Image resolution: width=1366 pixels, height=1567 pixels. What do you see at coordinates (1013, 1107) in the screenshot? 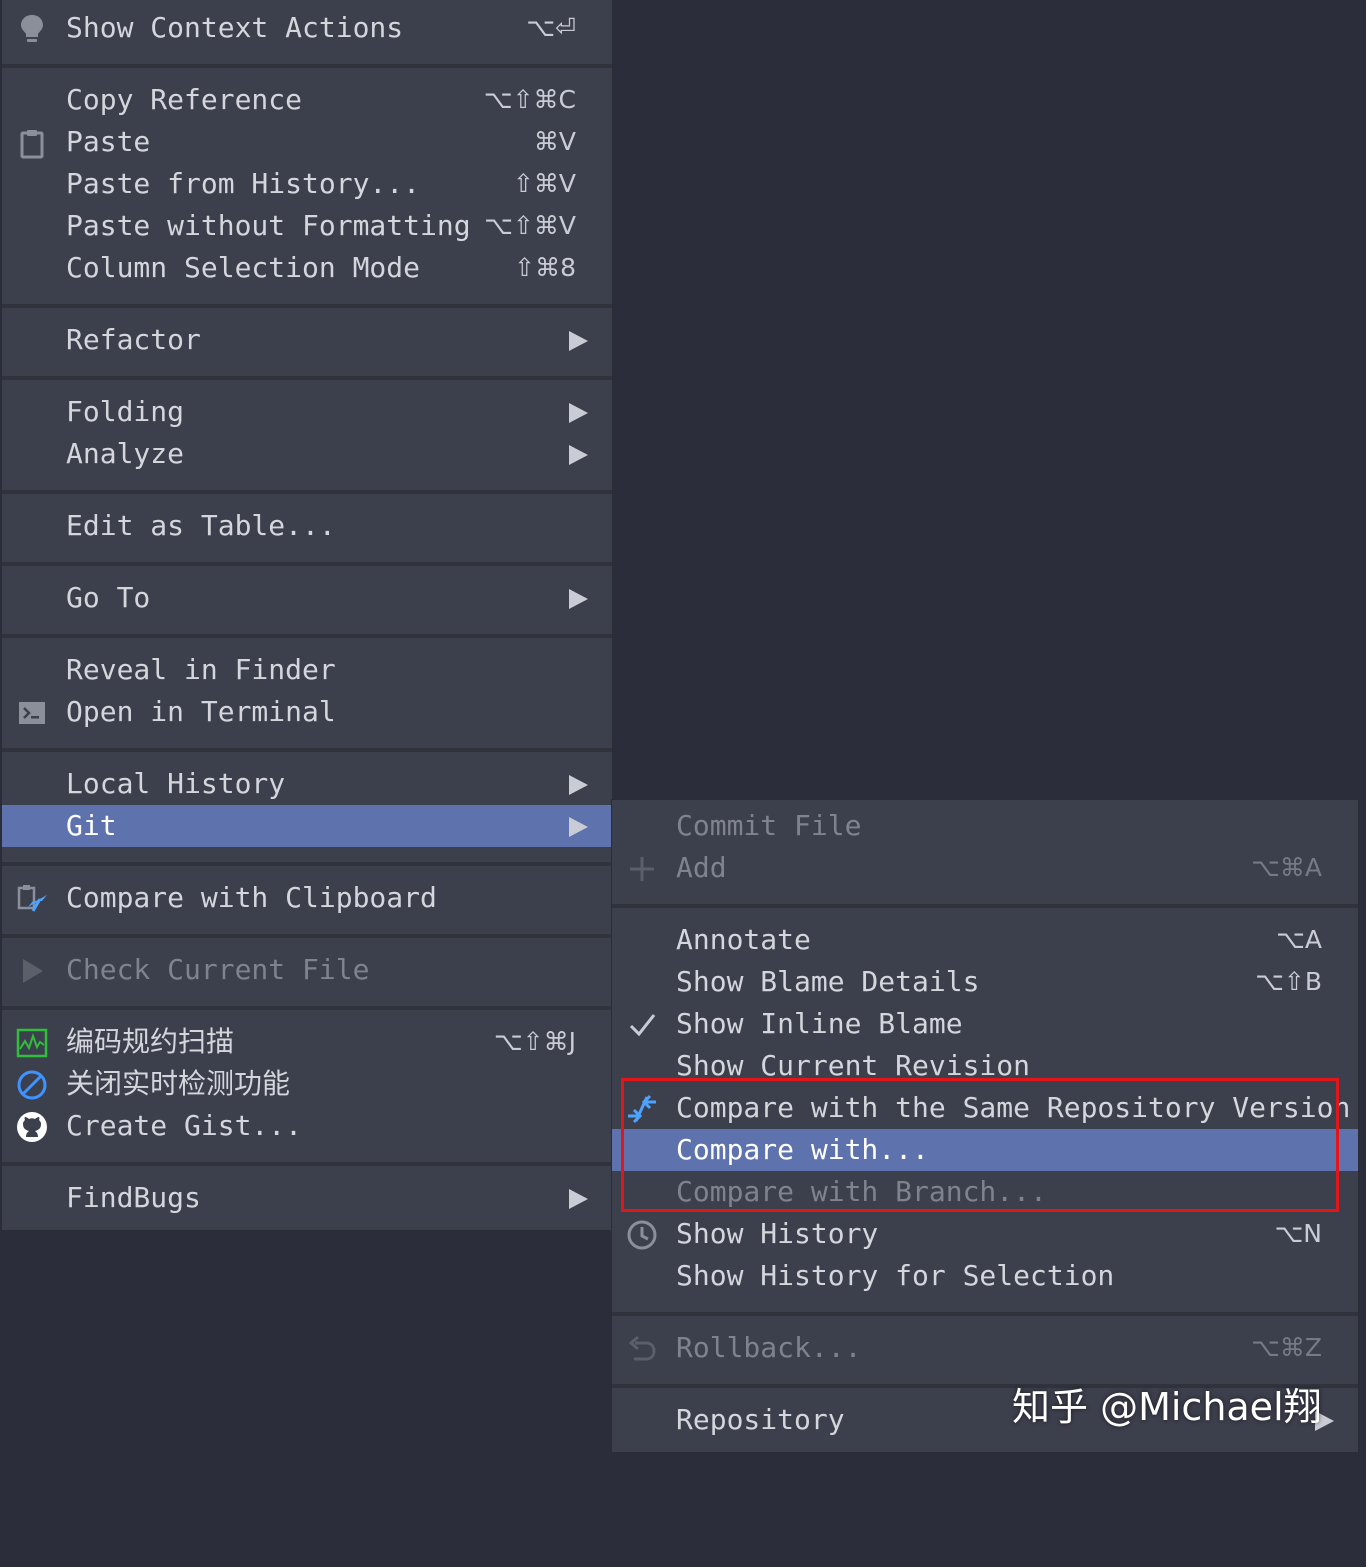
I see `menu-item-label: Compare with the Same Repository Version` at bounding box center [1013, 1107].